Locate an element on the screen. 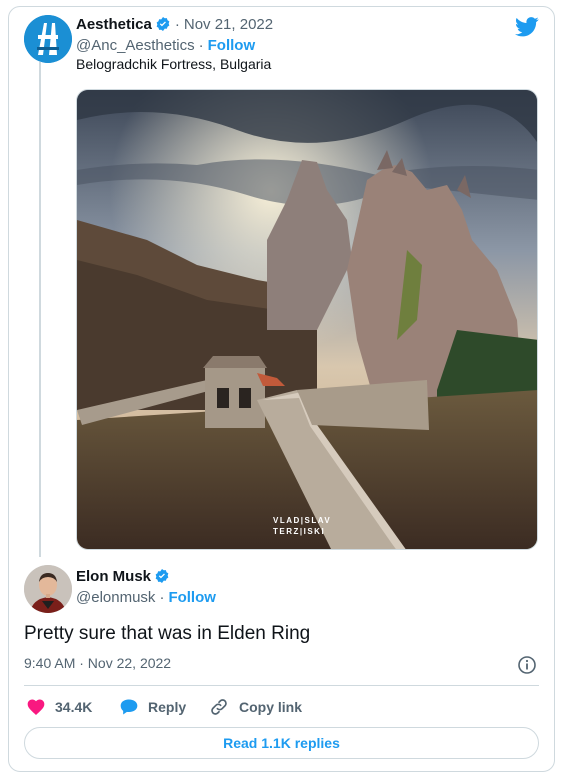  reply-handle-row: @elonmusk · Follow is located at coordinates (146, 597).